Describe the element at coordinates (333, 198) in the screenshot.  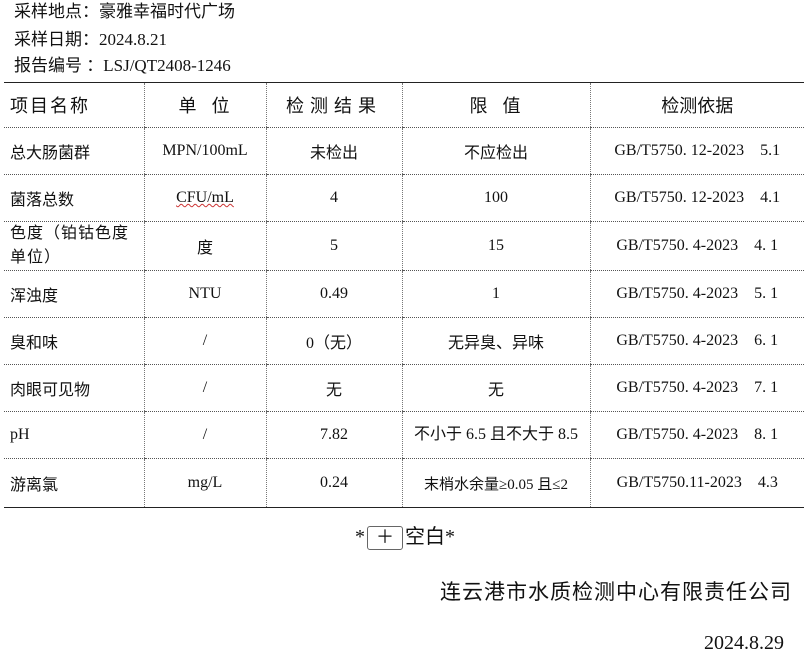
I see `item-result: 4` at that location.